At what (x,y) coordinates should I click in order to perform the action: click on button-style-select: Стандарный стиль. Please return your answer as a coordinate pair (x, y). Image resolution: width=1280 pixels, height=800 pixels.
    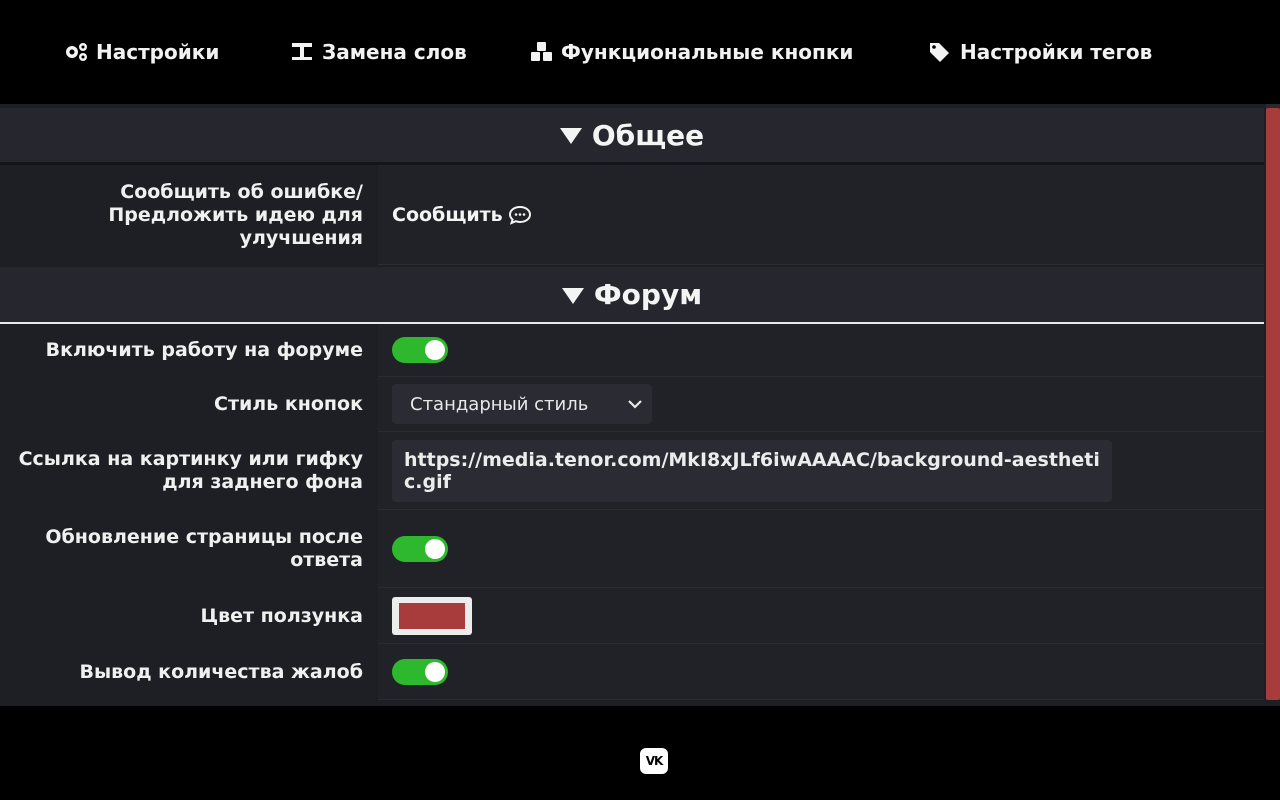
    Looking at the image, I should click on (522, 404).